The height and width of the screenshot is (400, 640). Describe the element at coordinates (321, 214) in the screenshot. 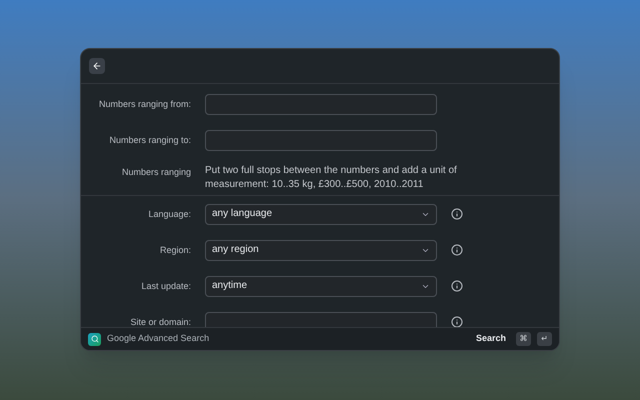

I see `dropdown: any language` at that location.